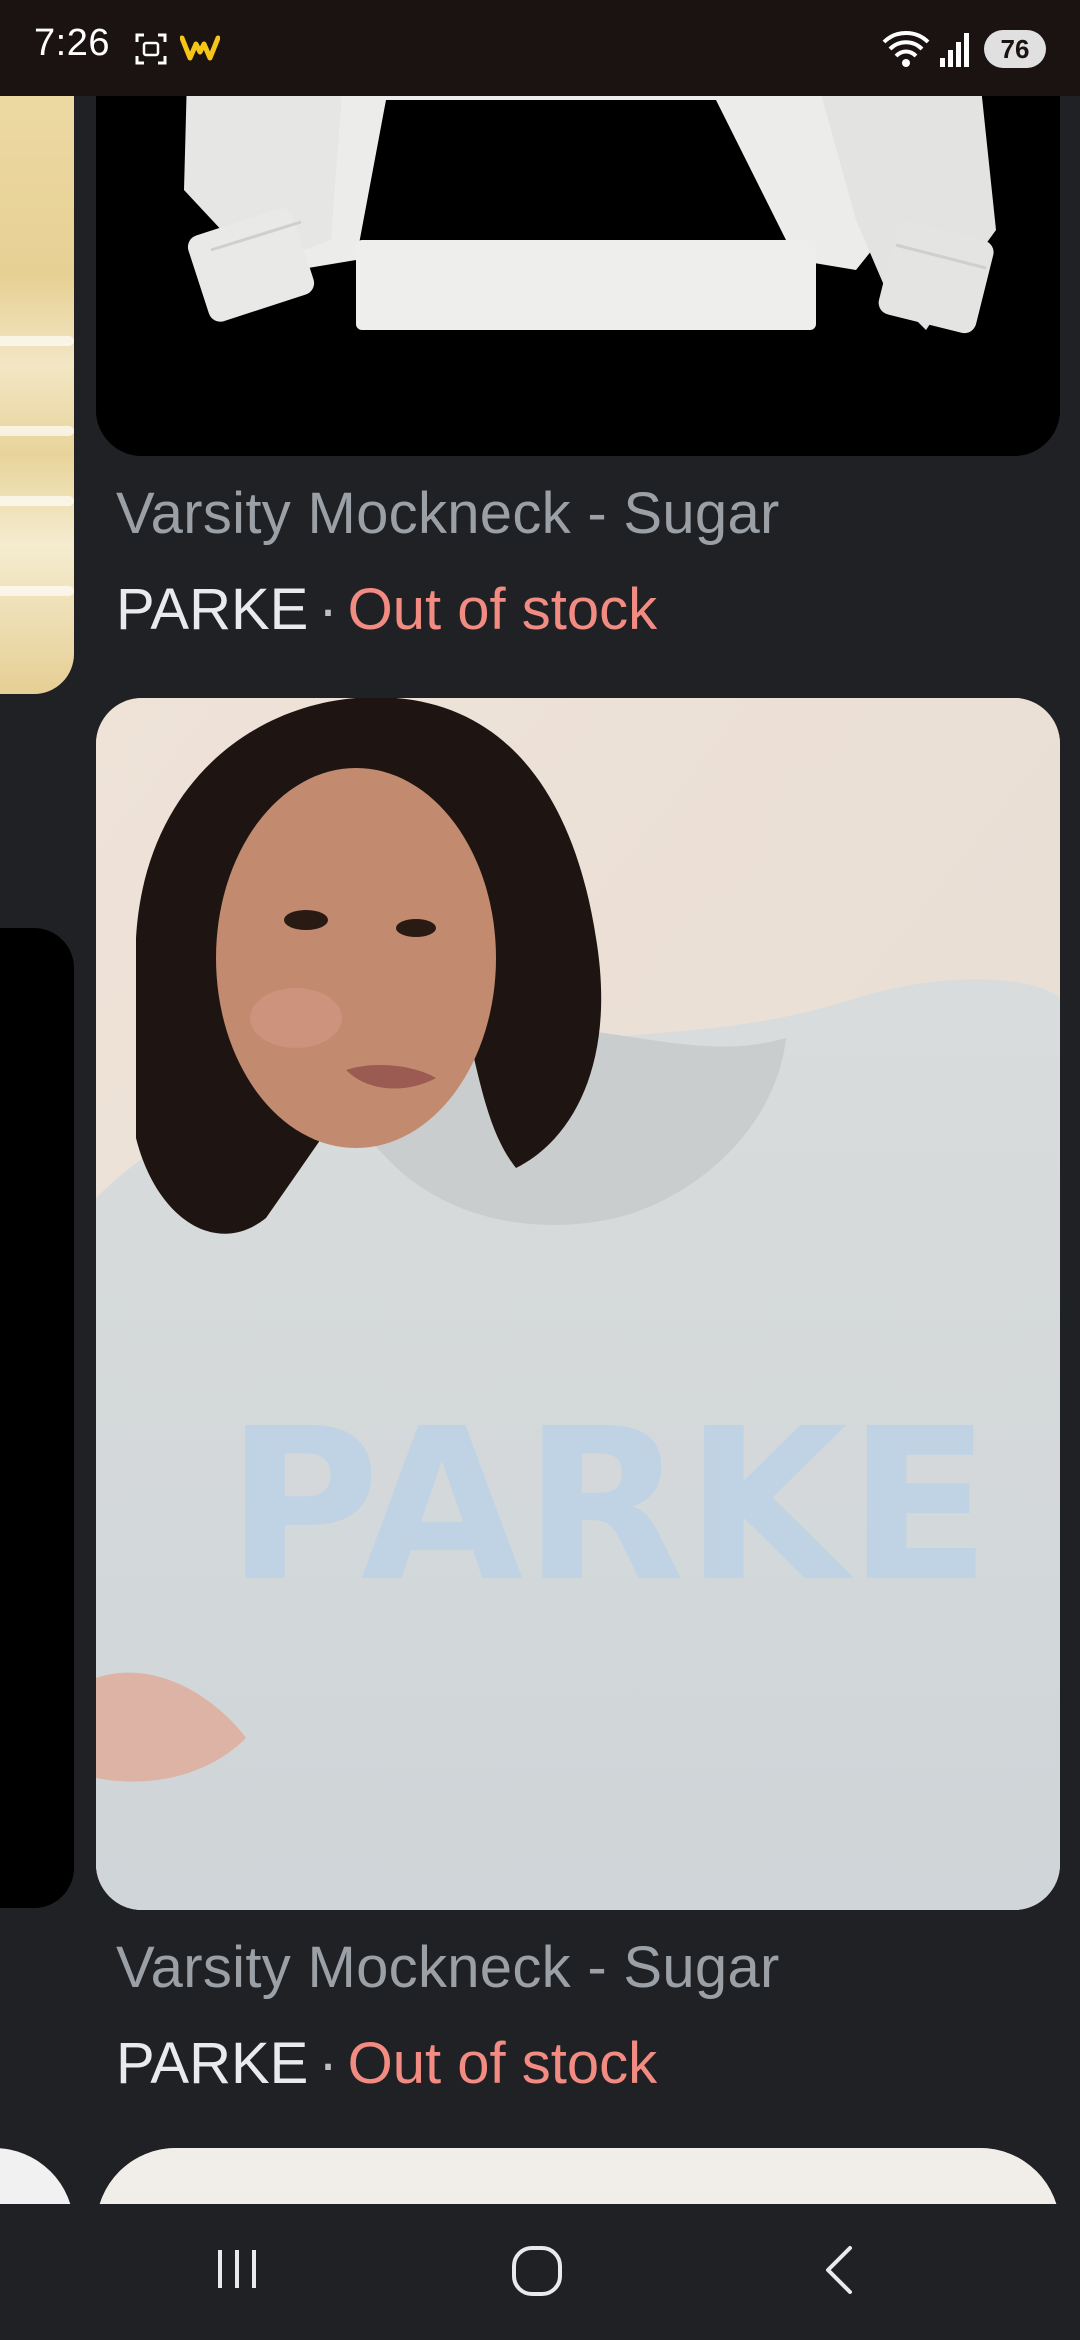 The height and width of the screenshot is (2340, 1080). Describe the element at coordinates (200, 48) in the screenshot. I see `app-notification-icon` at that location.